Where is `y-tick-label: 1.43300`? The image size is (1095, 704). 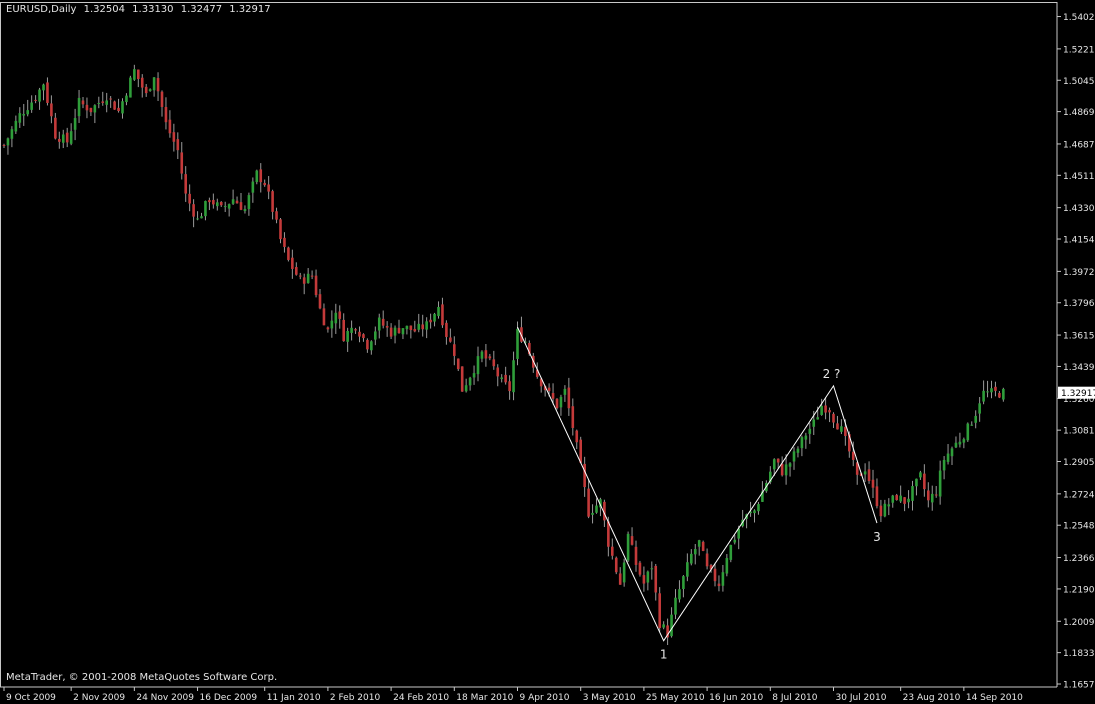
y-tick-label: 1.43300 is located at coordinates (1079, 209).